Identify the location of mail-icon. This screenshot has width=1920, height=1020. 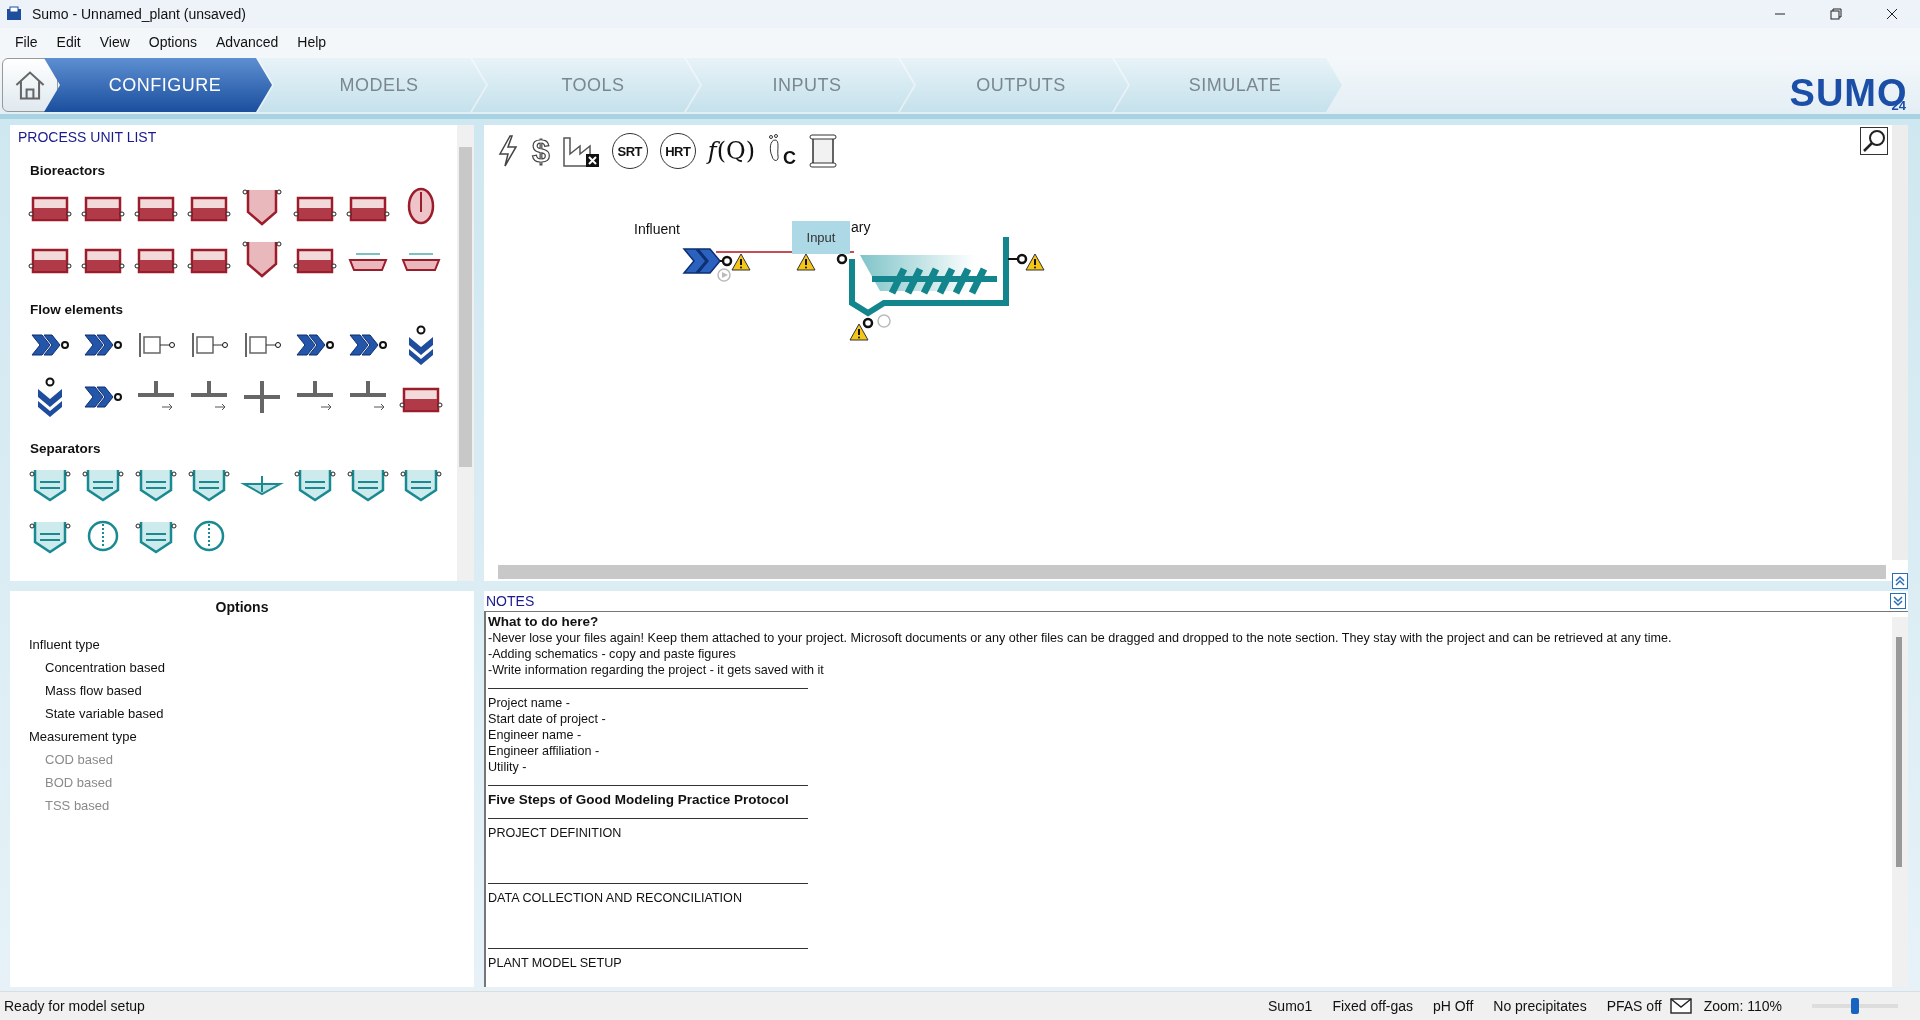
(1680, 1006).